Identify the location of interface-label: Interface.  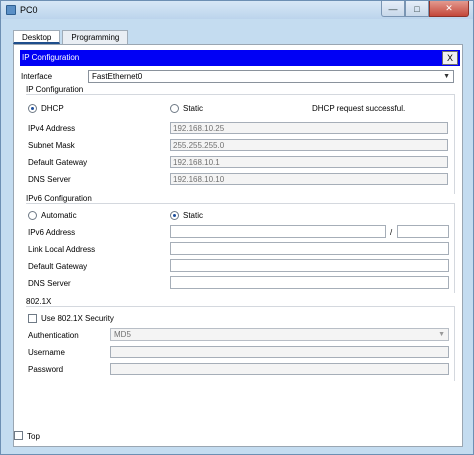
(37, 76).